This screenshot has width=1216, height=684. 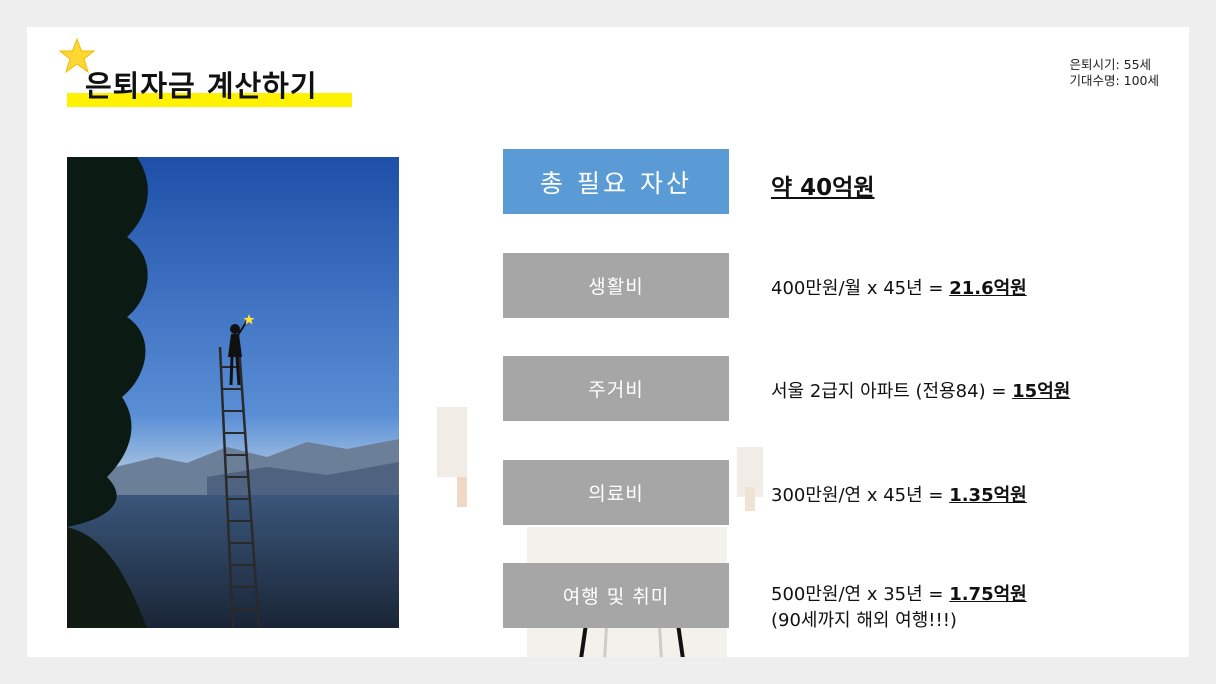 I want to click on housing-cost-result: 15억원, so click(x=1041, y=391).